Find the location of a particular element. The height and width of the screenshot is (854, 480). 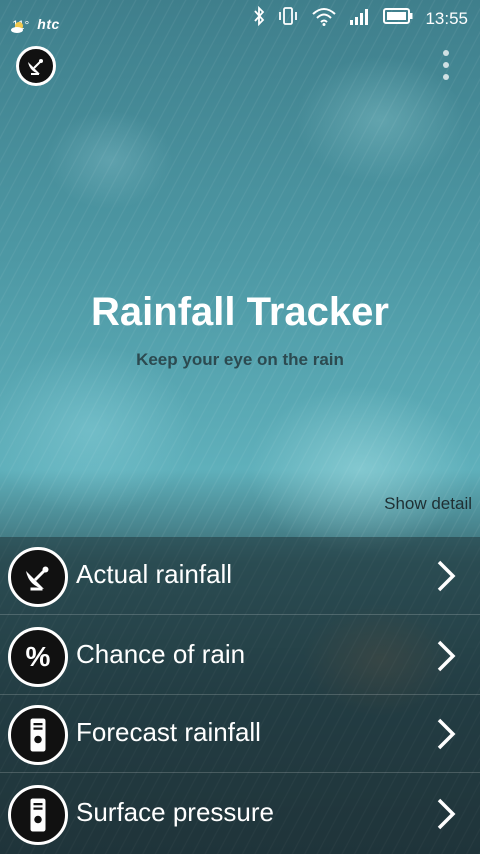

app-subtitle: Keep your eye on the rain is located at coordinates (240, 359).